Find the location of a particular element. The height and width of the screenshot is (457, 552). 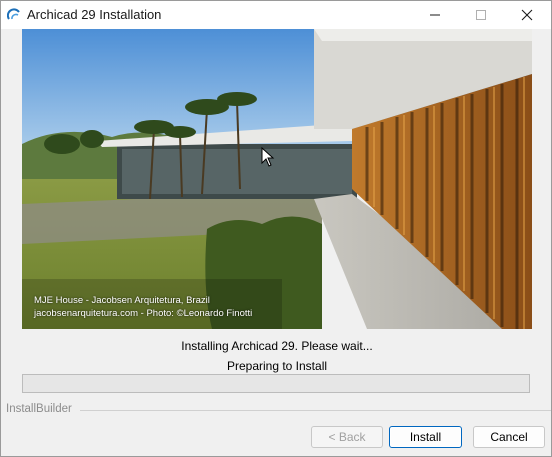

window-title: Archicad 29 Installation is located at coordinates (94, 14).